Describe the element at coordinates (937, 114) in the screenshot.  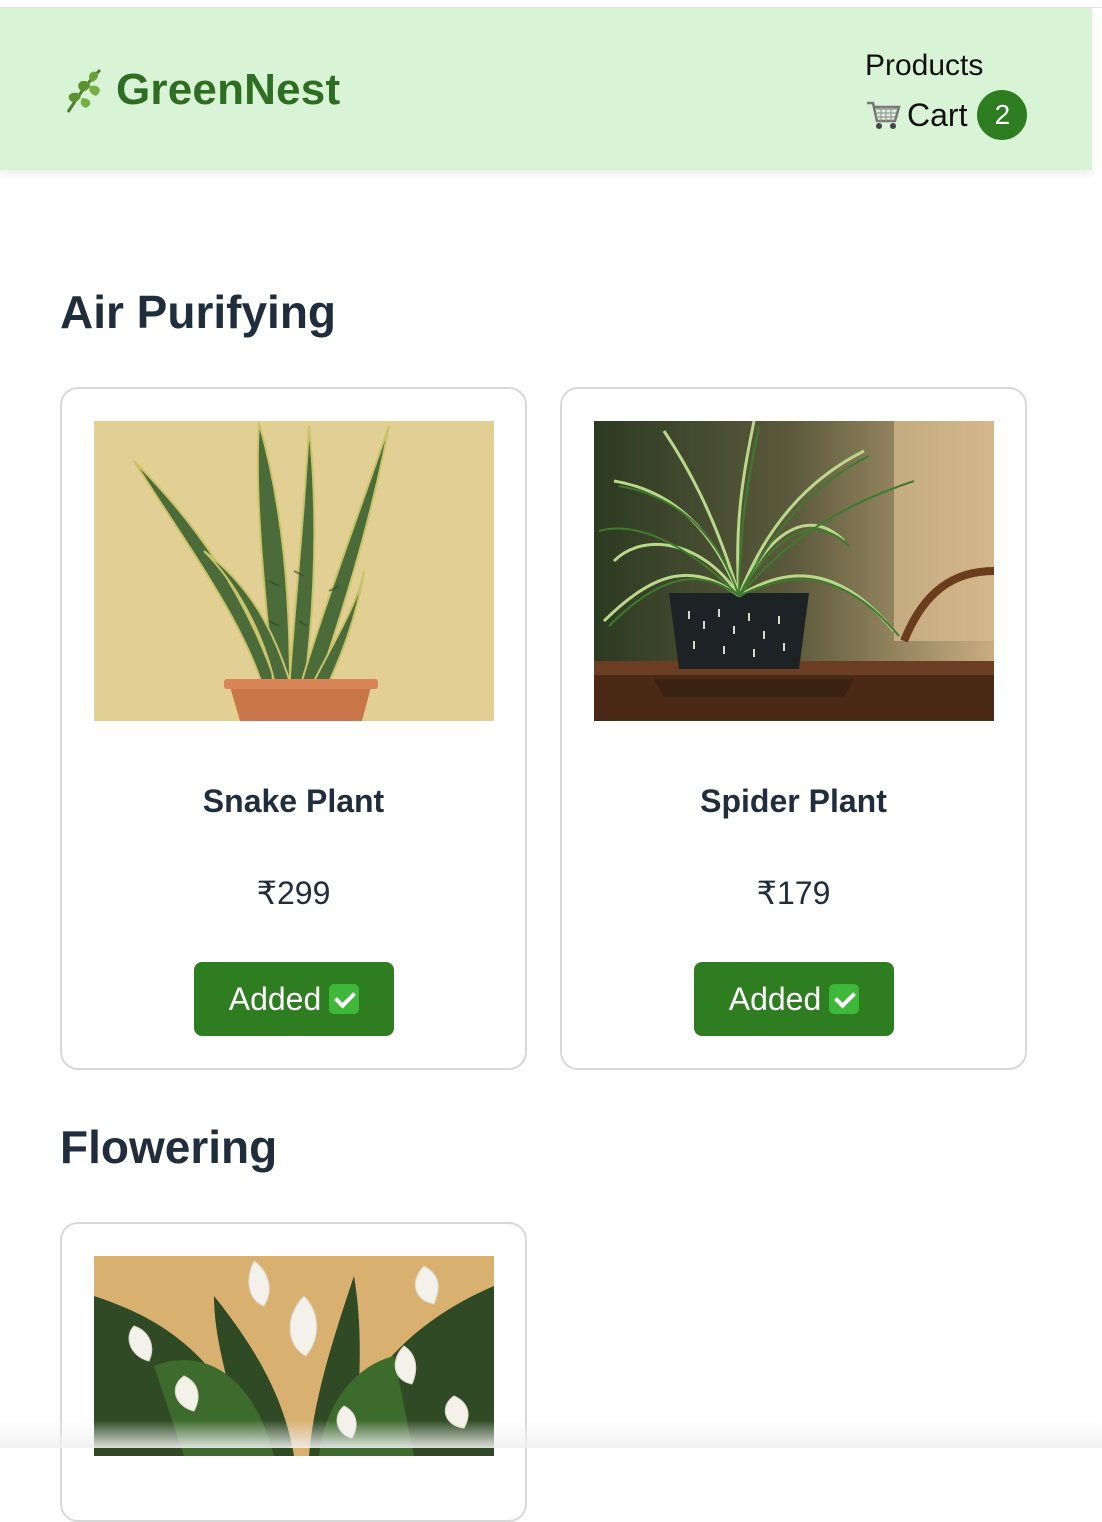
I see `cart-label: Cart` at that location.